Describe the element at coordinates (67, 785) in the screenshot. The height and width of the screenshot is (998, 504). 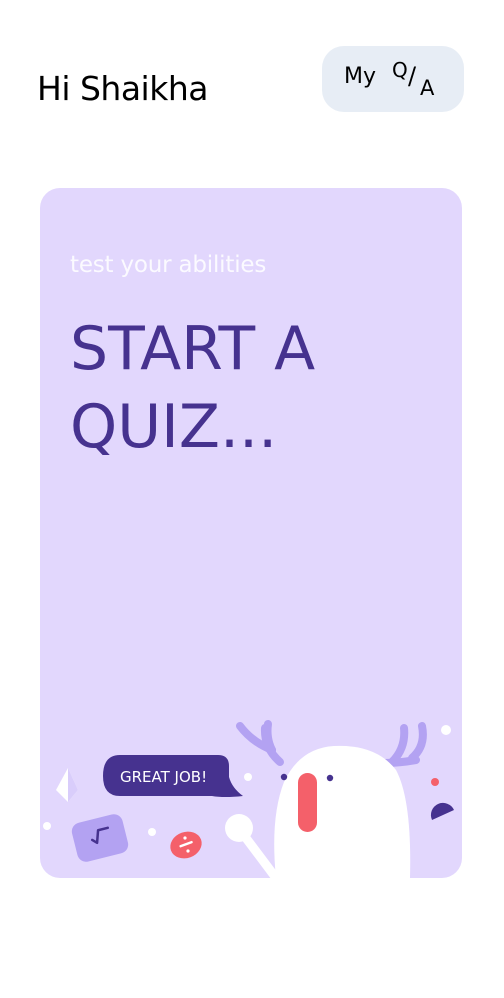
I see `diamond-icon` at that location.